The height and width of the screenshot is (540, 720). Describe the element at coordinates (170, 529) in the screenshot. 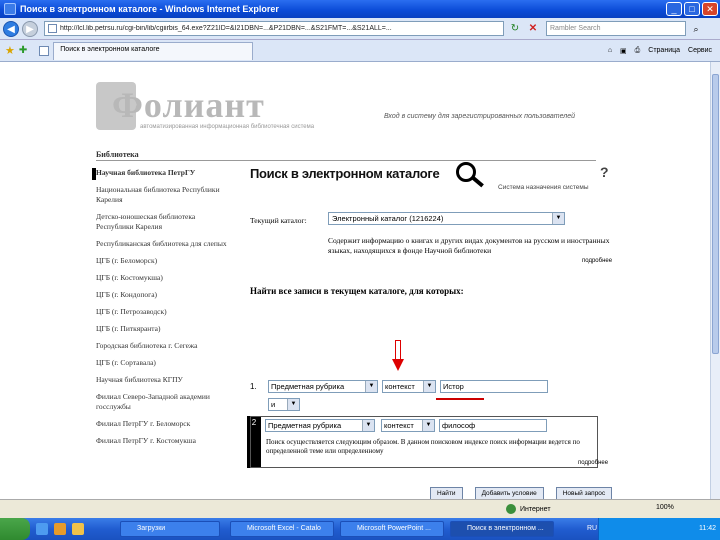

I see `taskbar-item: Загрузки` at that location.